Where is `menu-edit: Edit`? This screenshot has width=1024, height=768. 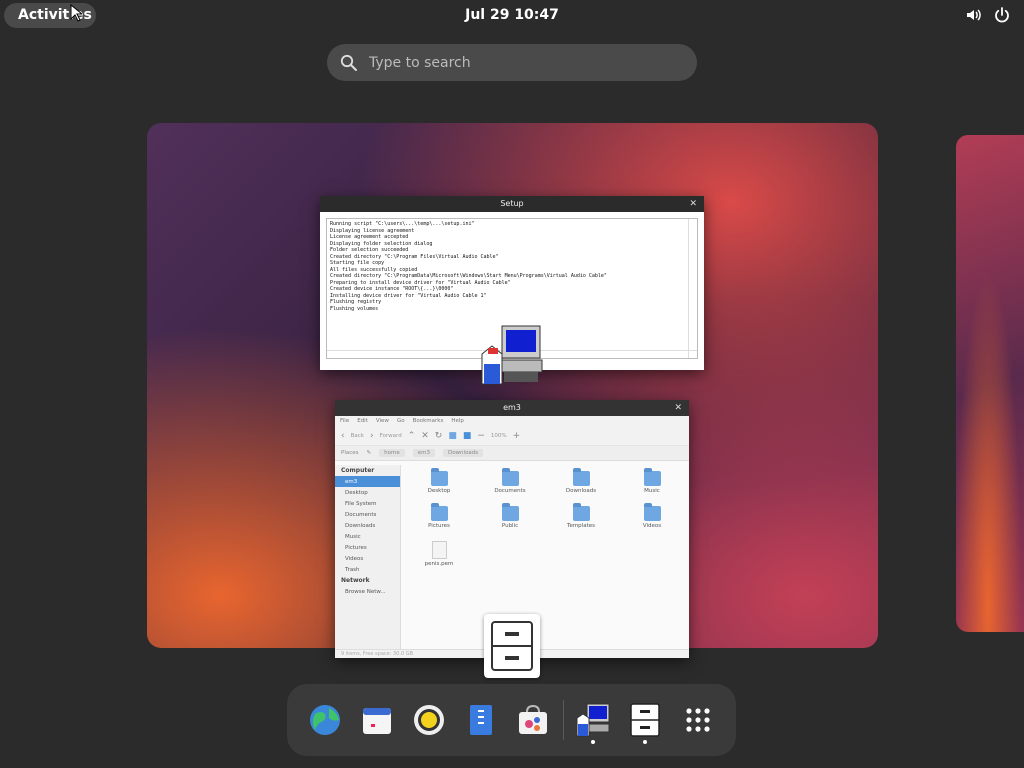 menu-edit: Edit is located at coordinates (362, 421).